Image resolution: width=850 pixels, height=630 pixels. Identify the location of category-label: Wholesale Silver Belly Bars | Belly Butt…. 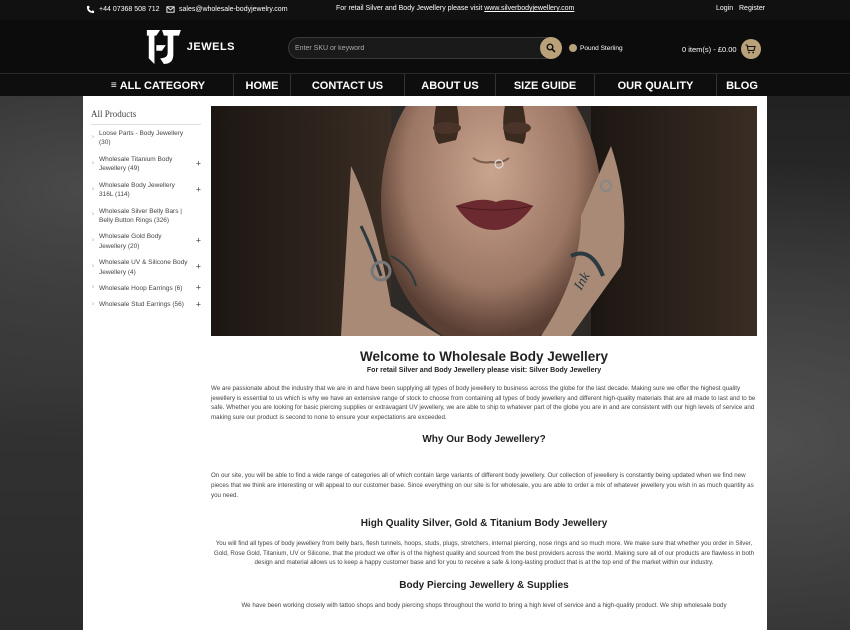
(140, 215).